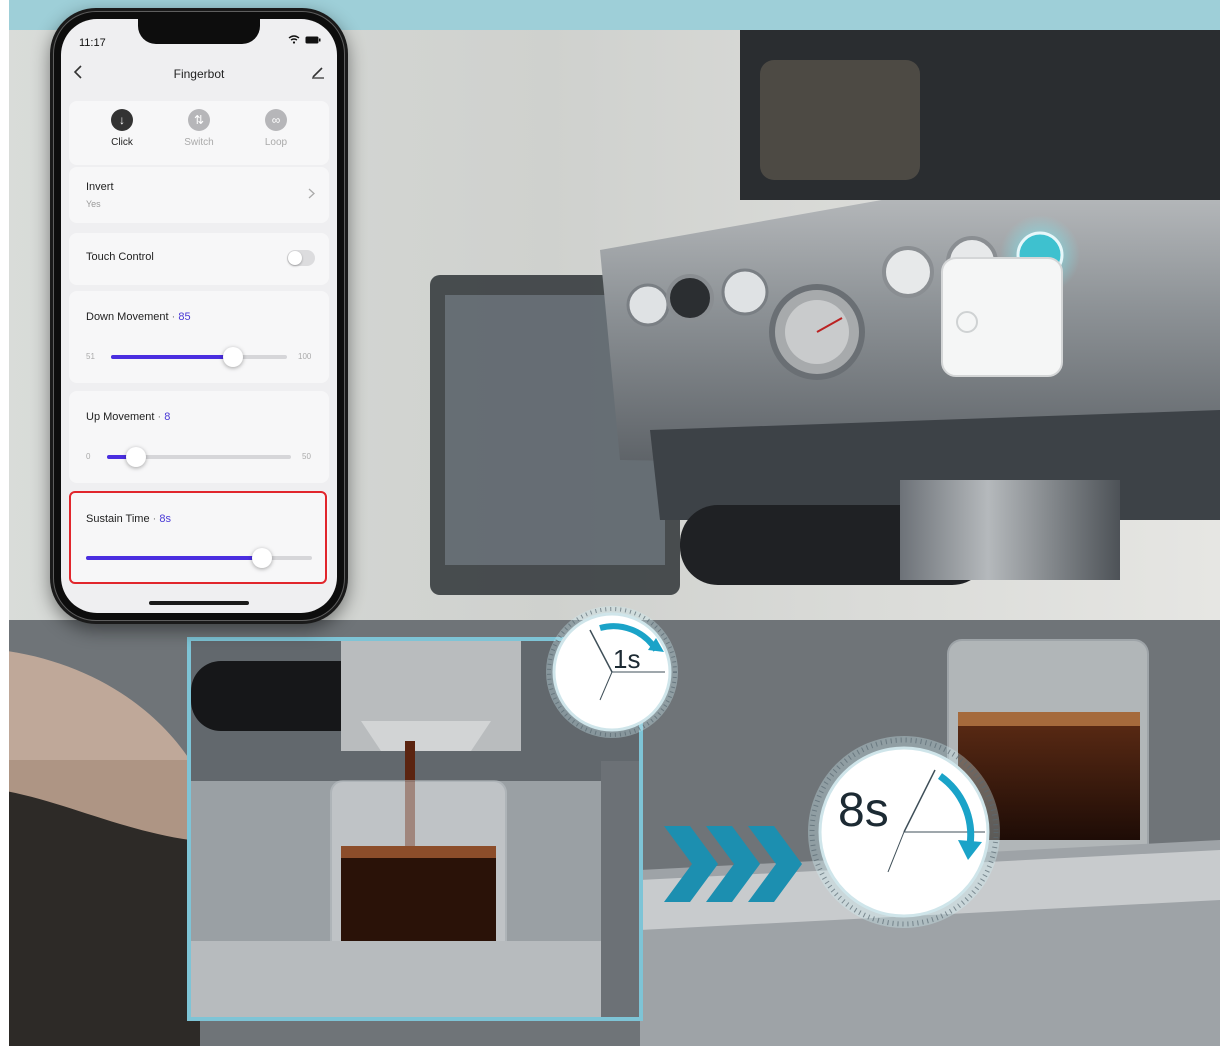 The image size is (1220, 1046). Describe the element at coordinates (612, 672) in the screenshot. I see `timer-1s: 1s` at that location.